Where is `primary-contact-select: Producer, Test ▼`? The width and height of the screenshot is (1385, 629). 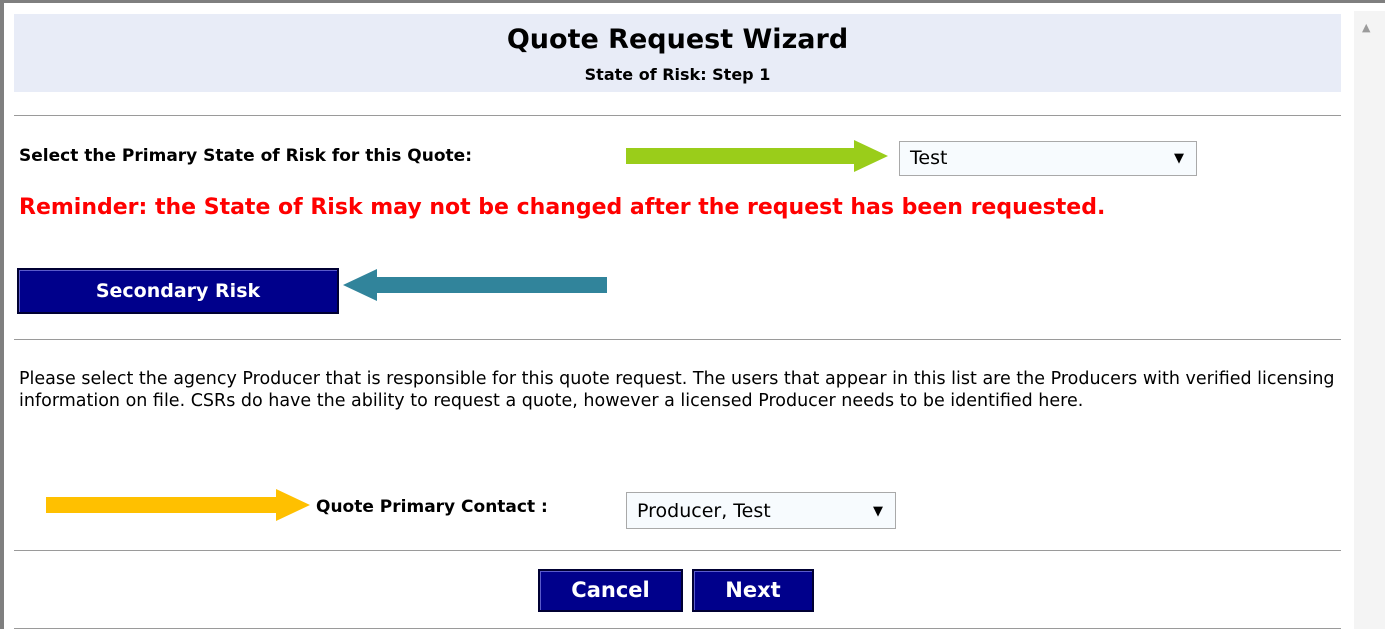 primary-contact-select: Producer, Test ▼ is located at coordinates (761, 510).